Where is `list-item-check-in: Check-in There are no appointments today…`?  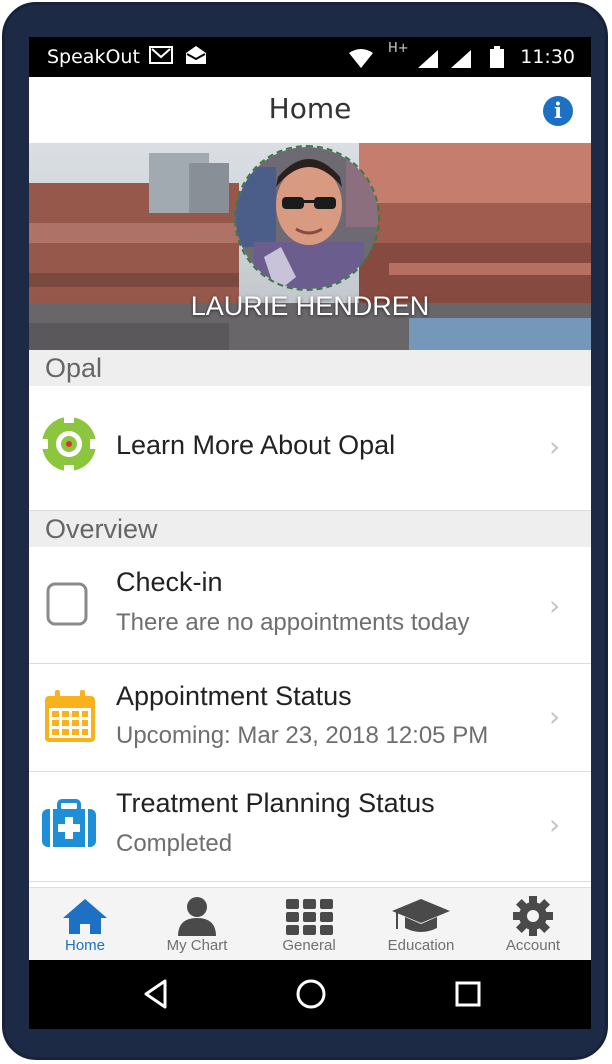 list-item-check-in: Check-in There are no appointments today… is located at coordinates (310, 605).